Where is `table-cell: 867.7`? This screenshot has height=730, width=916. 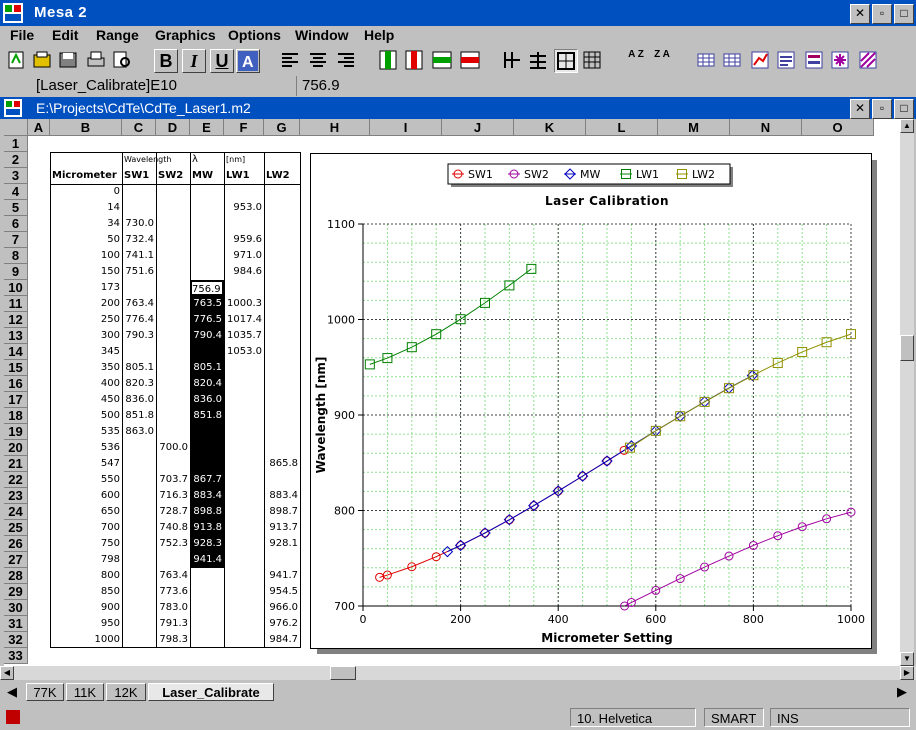 table-cell: 867.7 is located at coordinates (207, 480).